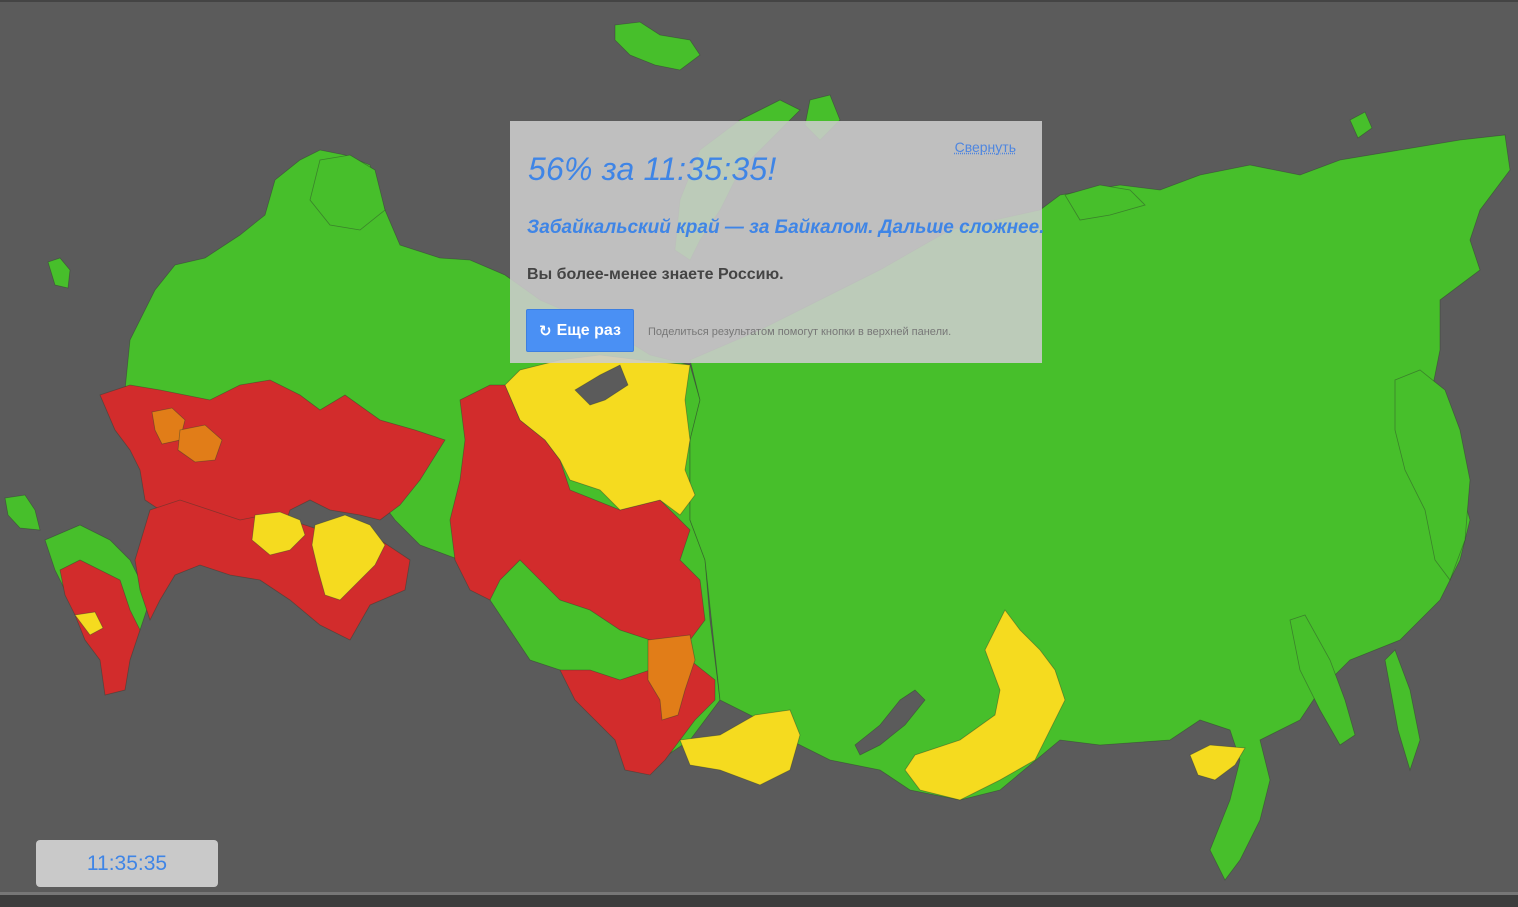  Describe the element at coordinates (985, 147) in the screenshot. I see `collapse-link: Свернуть` at that location.